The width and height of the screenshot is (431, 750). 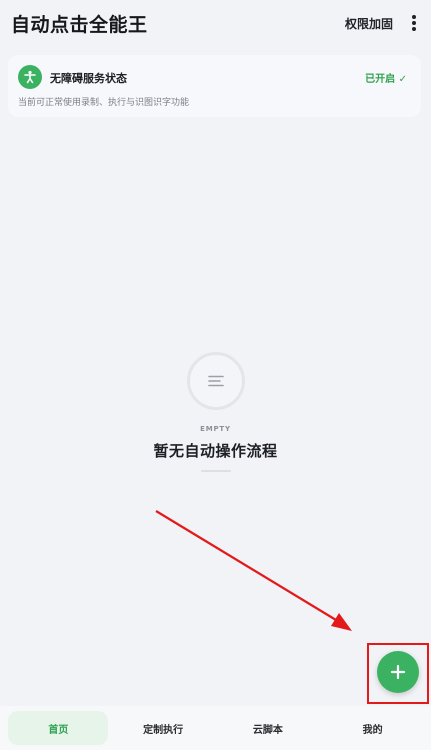 What do you see at coordinates (414, 23) in the screenshot?
I see `more-vertical-icon` at bounding box center [414, 23].